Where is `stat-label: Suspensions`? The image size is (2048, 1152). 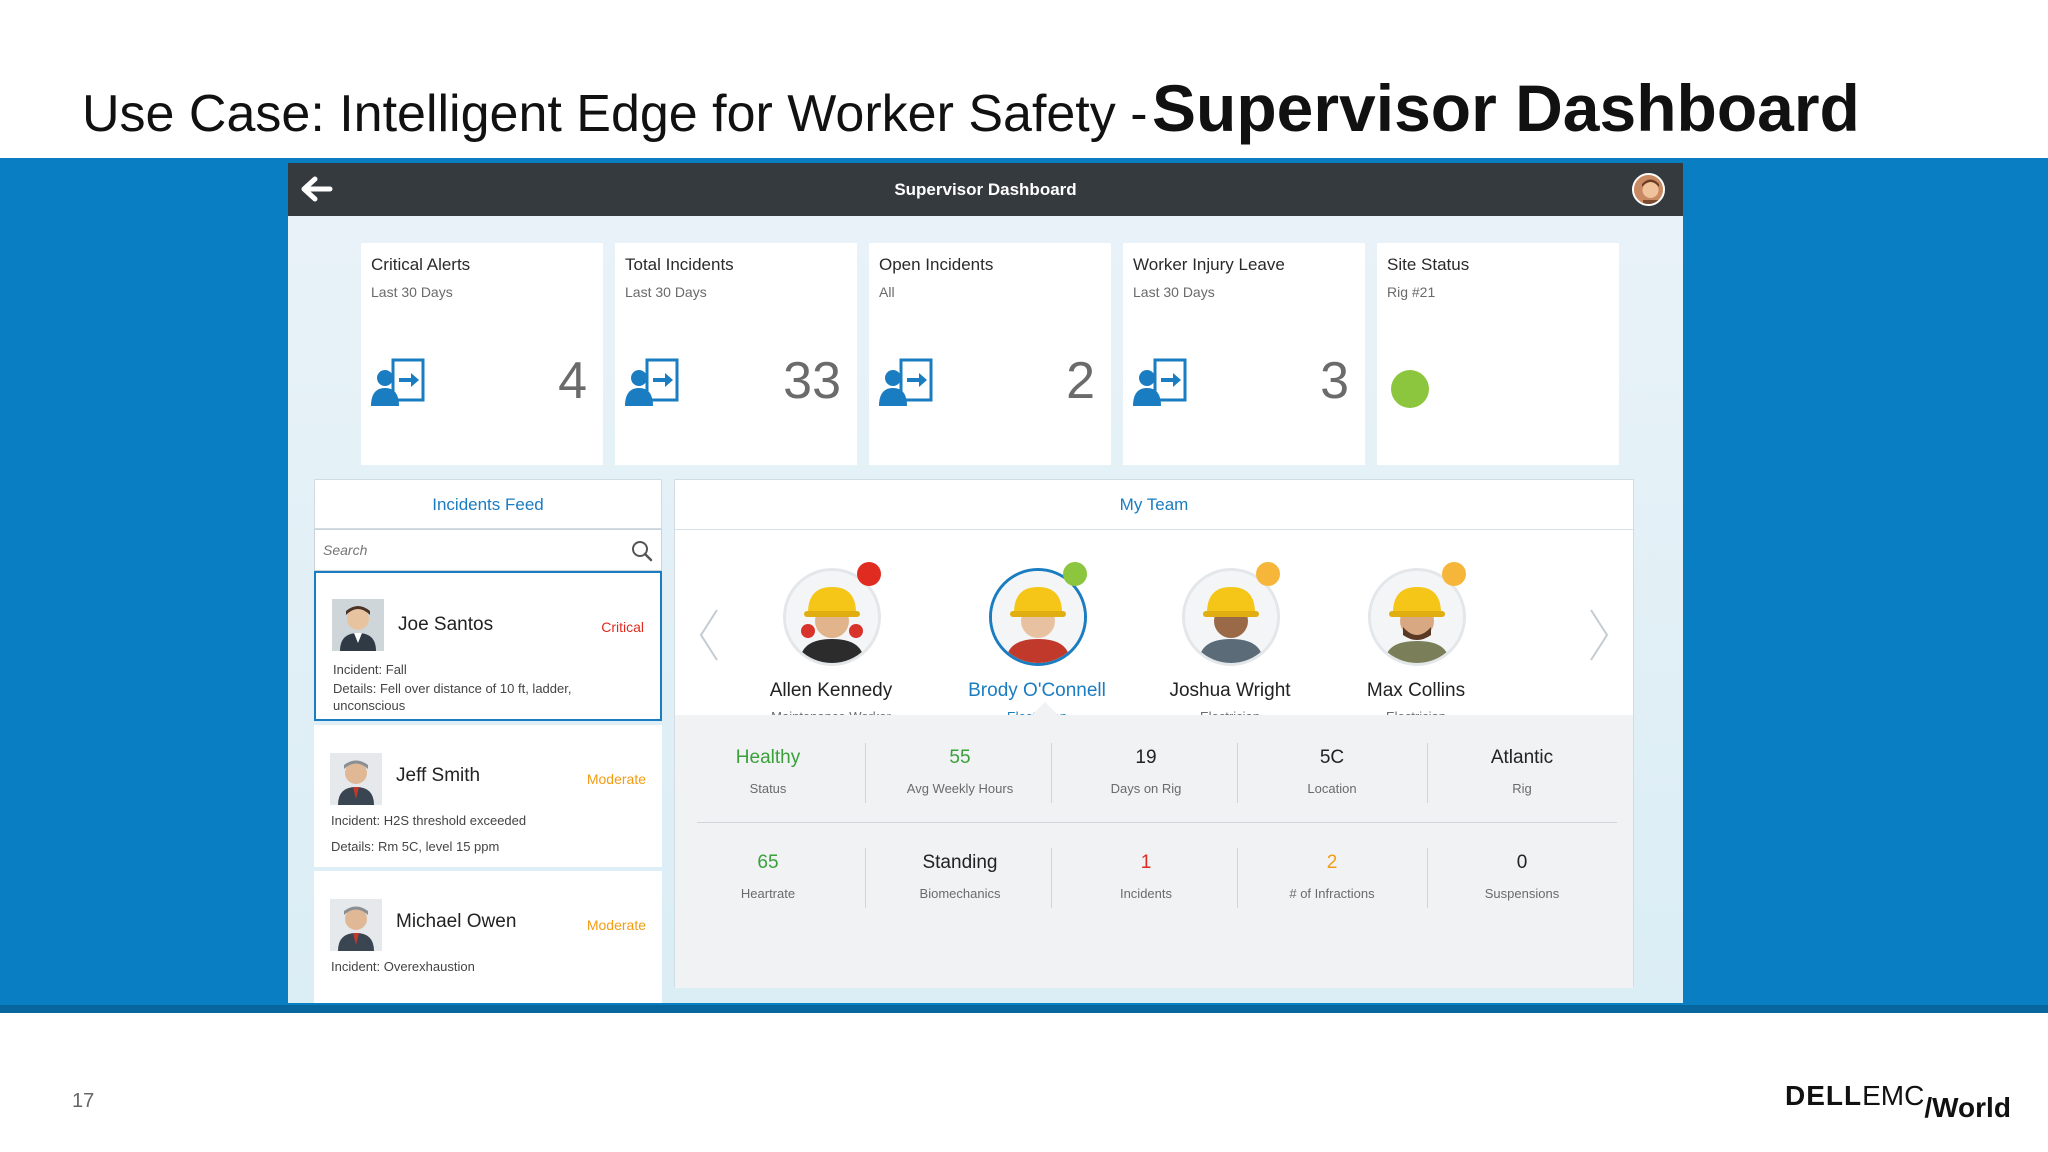 stat-label: Suspensions is located at coordinates (1522, 893).